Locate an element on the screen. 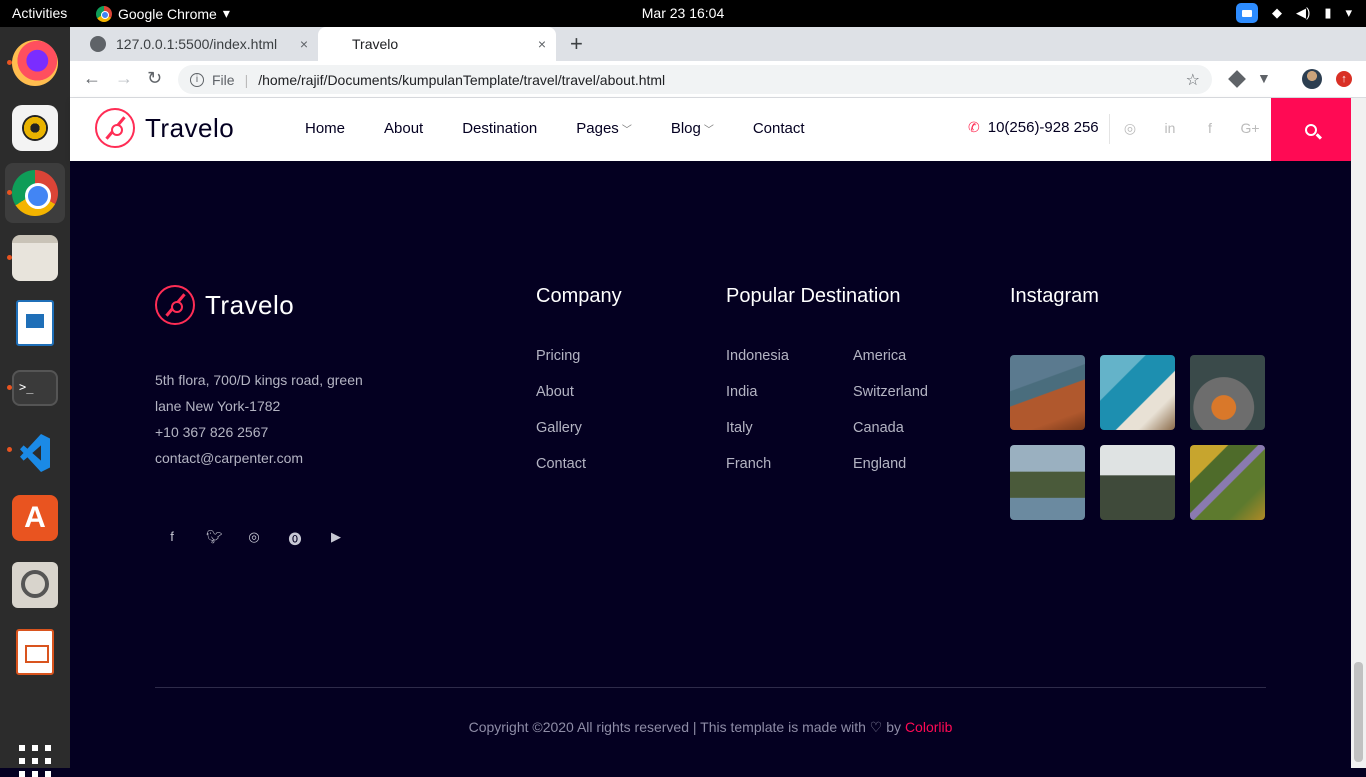 The image size is (1366, 777). battery-icon: ▮ is located at coordinates (1328, 12).